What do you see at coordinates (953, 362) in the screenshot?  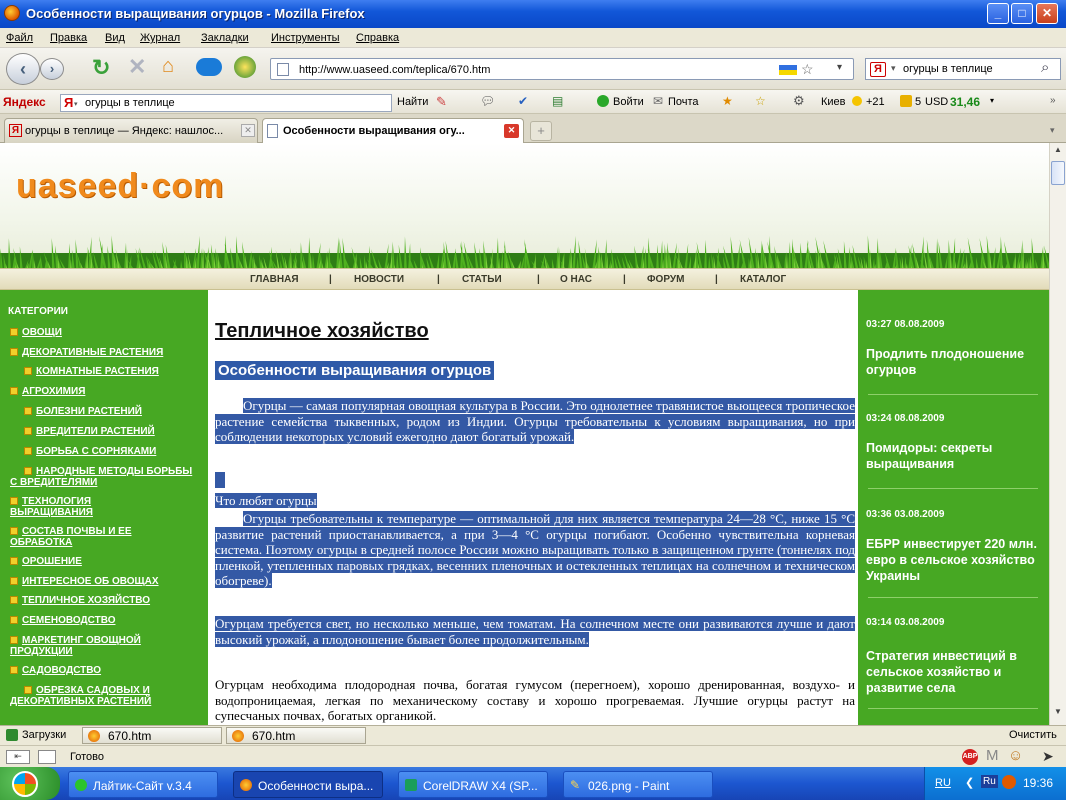 I see `news-link: Продлить плодоношение огурцов` at bounding box center [953, 362].